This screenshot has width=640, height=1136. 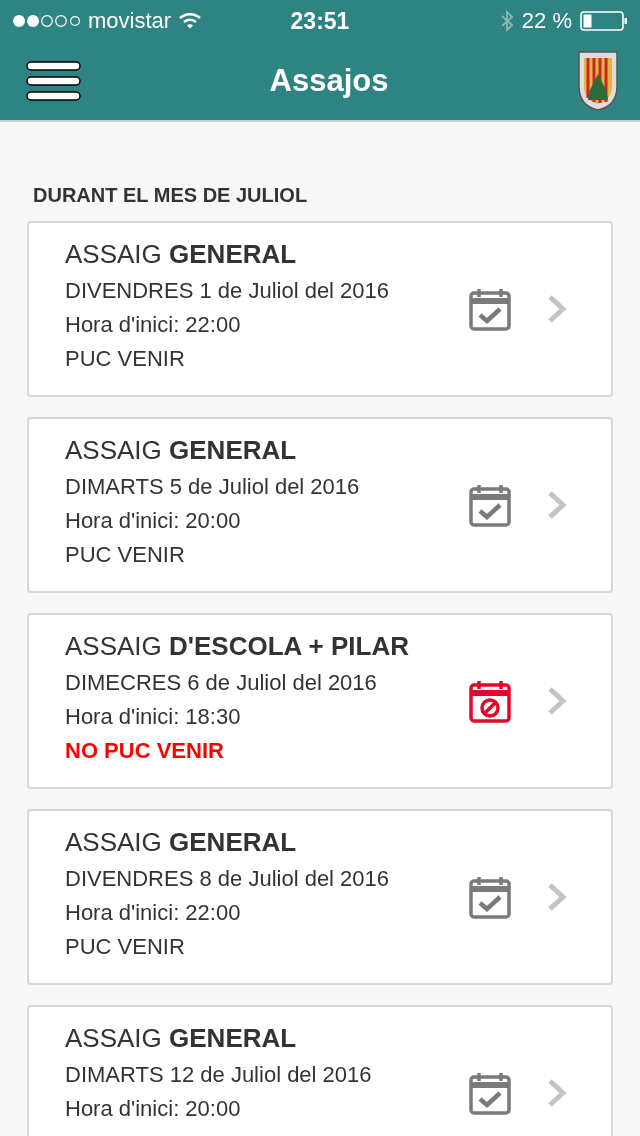 I want to click on menu-icon, so click(x=54, y=81).